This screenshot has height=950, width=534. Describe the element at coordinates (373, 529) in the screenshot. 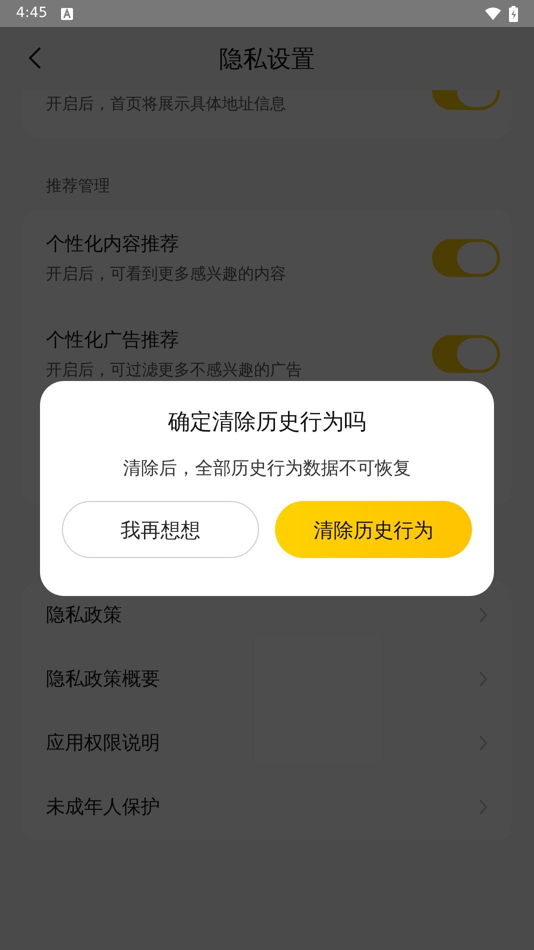

I see `confirm-button: 清除历史行为` at that location.